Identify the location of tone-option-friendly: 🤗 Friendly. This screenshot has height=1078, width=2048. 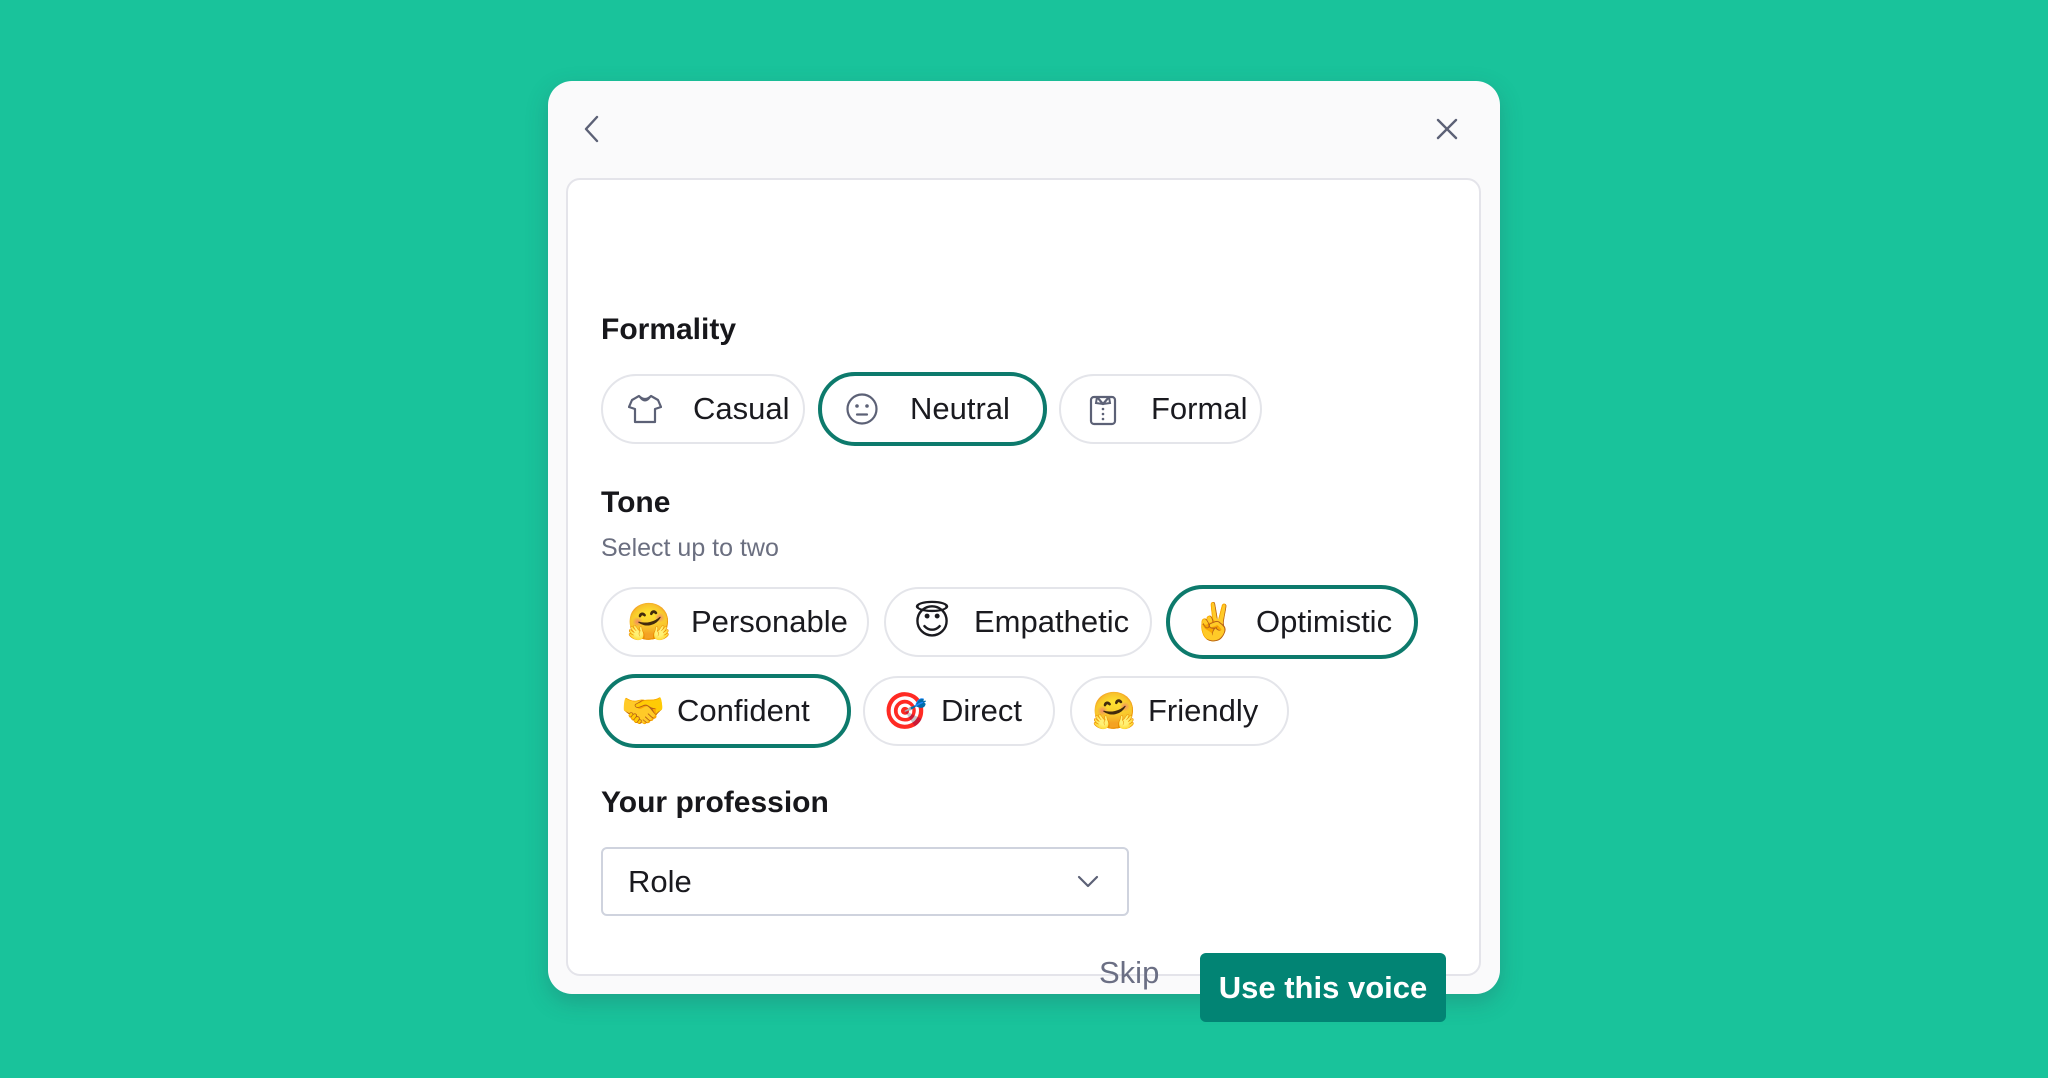
(1179, 711).